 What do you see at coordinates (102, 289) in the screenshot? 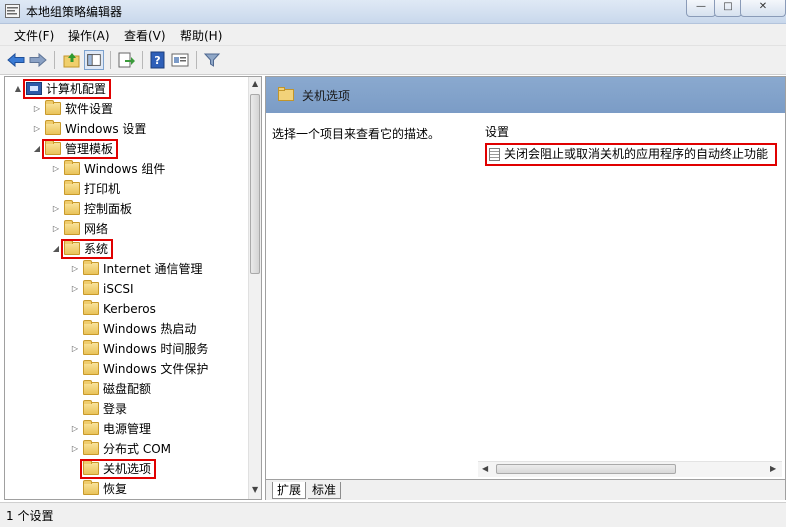
I see `tree-item-iscsi: ▷ iSCSI` at bounding box center [102, 289].